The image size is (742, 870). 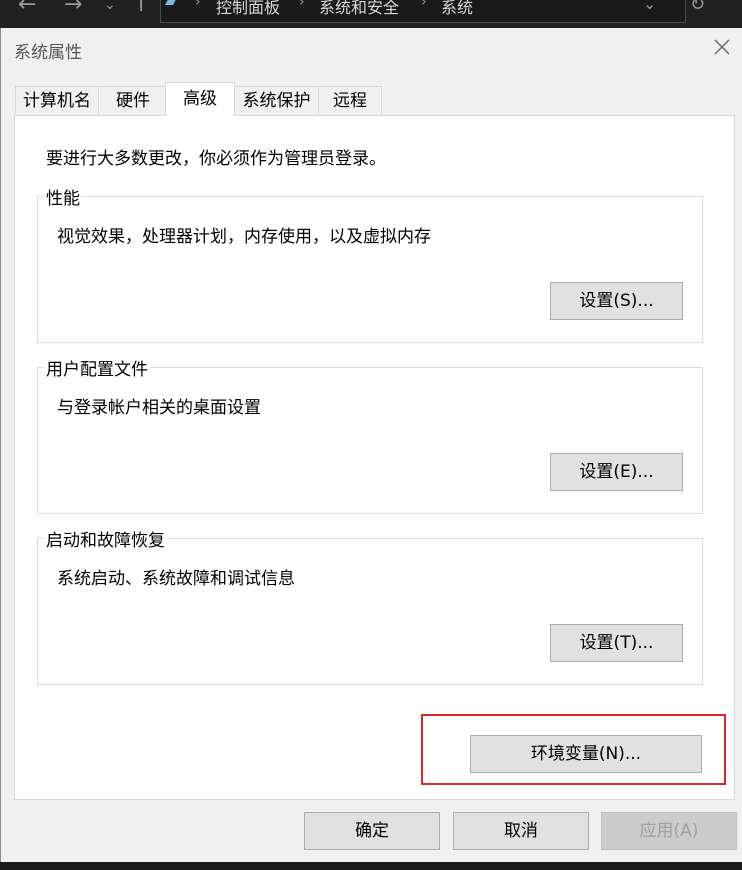 I want to click on performance-group-label: 性能, so click(x=63, y=196).